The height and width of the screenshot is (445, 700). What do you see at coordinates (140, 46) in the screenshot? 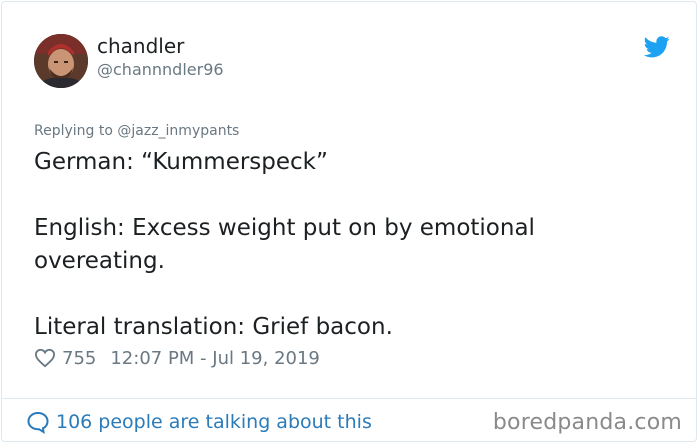
I see `display-name: chandler` at bounding box center [140, 46].